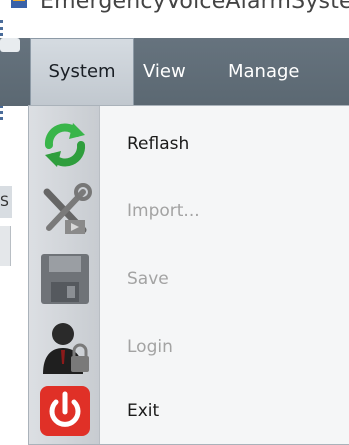 This screenshot has height=445, width=349. Describe the element at coordinates (194, 7) in the screenshot. I see `window-title: EmergencyVoiceAlarmSyste` at that location.